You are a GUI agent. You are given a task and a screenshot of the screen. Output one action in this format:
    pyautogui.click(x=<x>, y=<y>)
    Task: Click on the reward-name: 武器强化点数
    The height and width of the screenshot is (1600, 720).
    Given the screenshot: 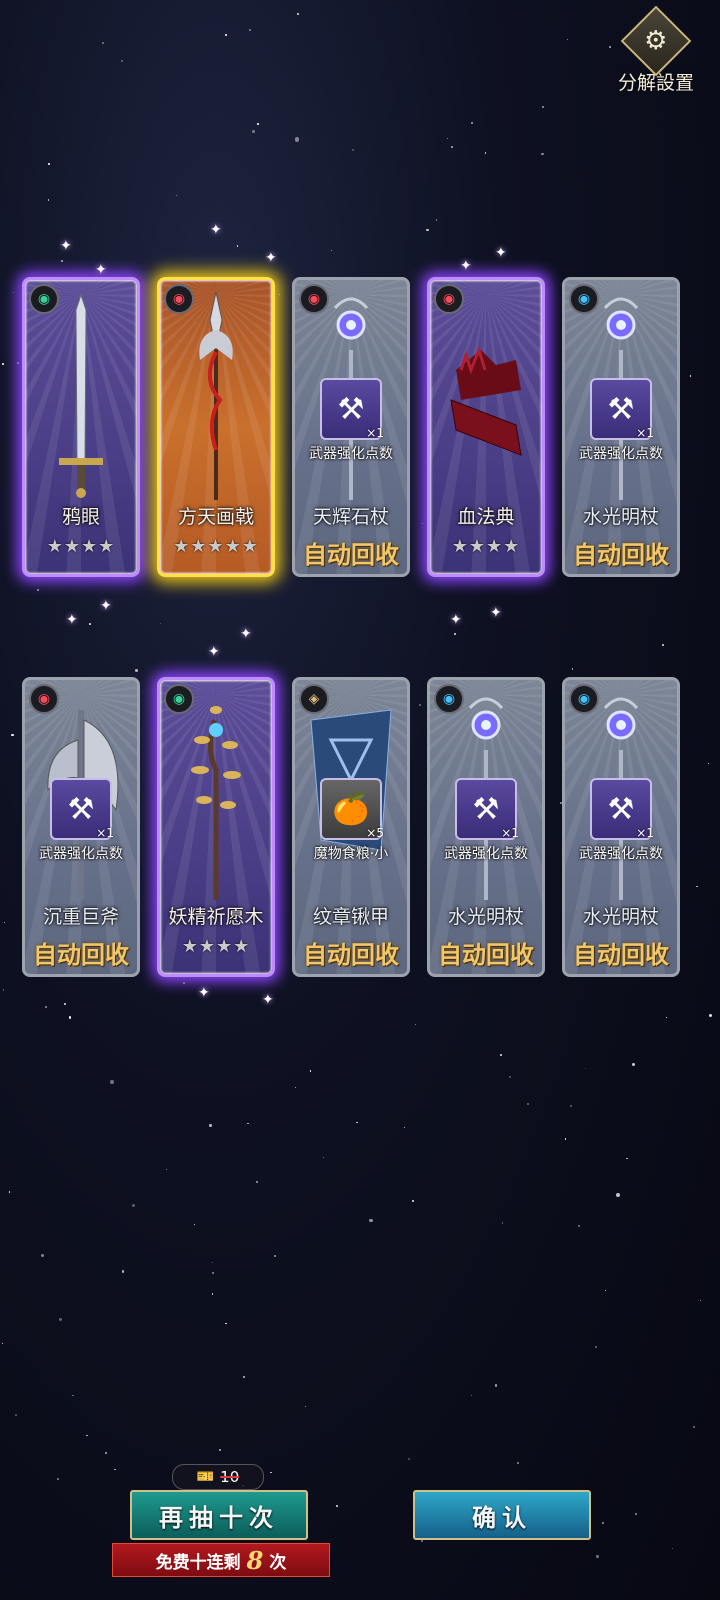 What is the action you would take?
    pyautogui.click(x=351, y=454)
    